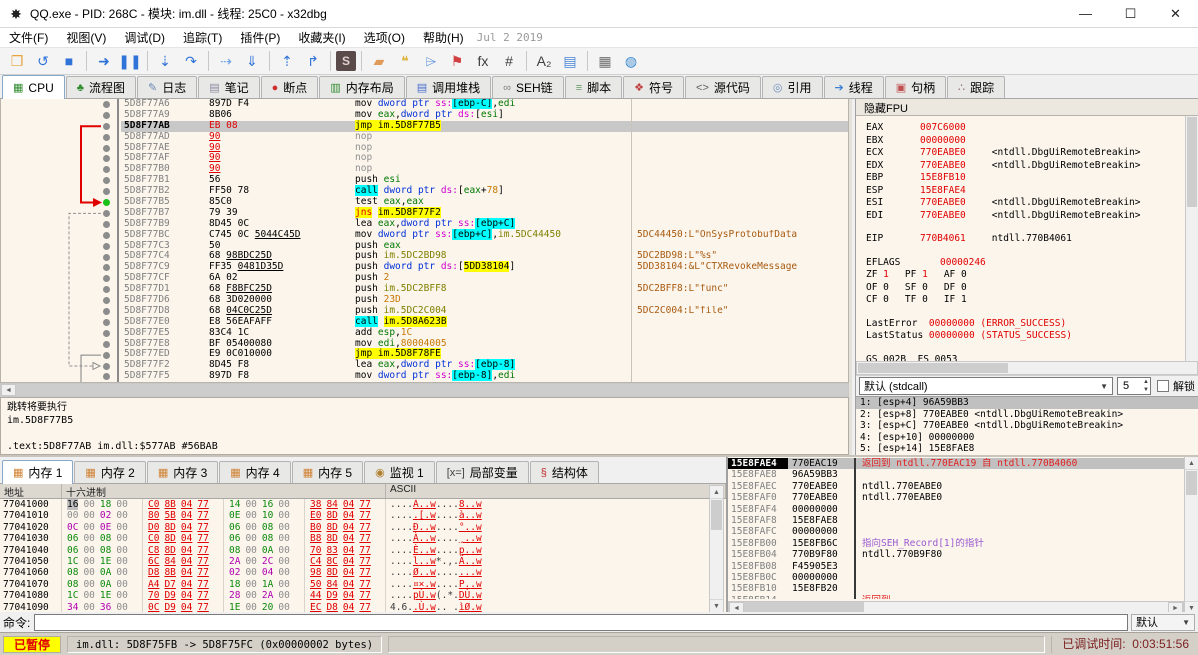 This screenshot has width=1198, height=655. Describe the element at coordinates (484, 148) in the screenshot. I see `disasm-row: 5D8F77AE 90 nop` at that location.